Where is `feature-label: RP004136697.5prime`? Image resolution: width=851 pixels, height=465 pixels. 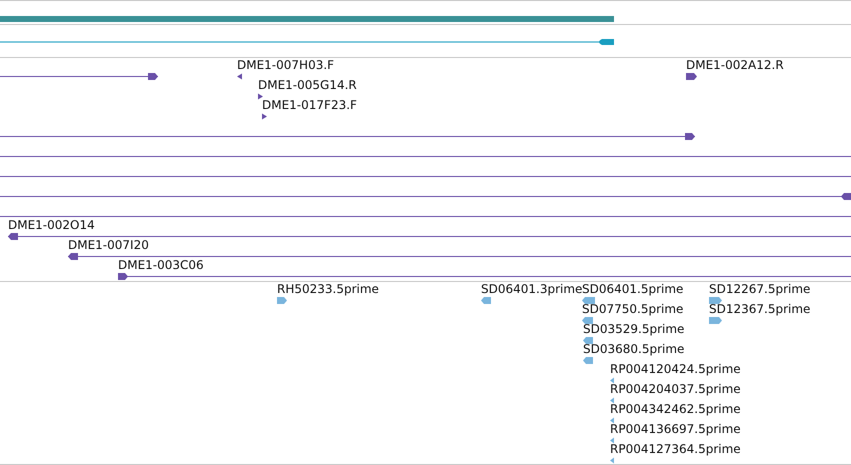
feature-label: RP004136697.5prime is located at coordinates (675, 429).